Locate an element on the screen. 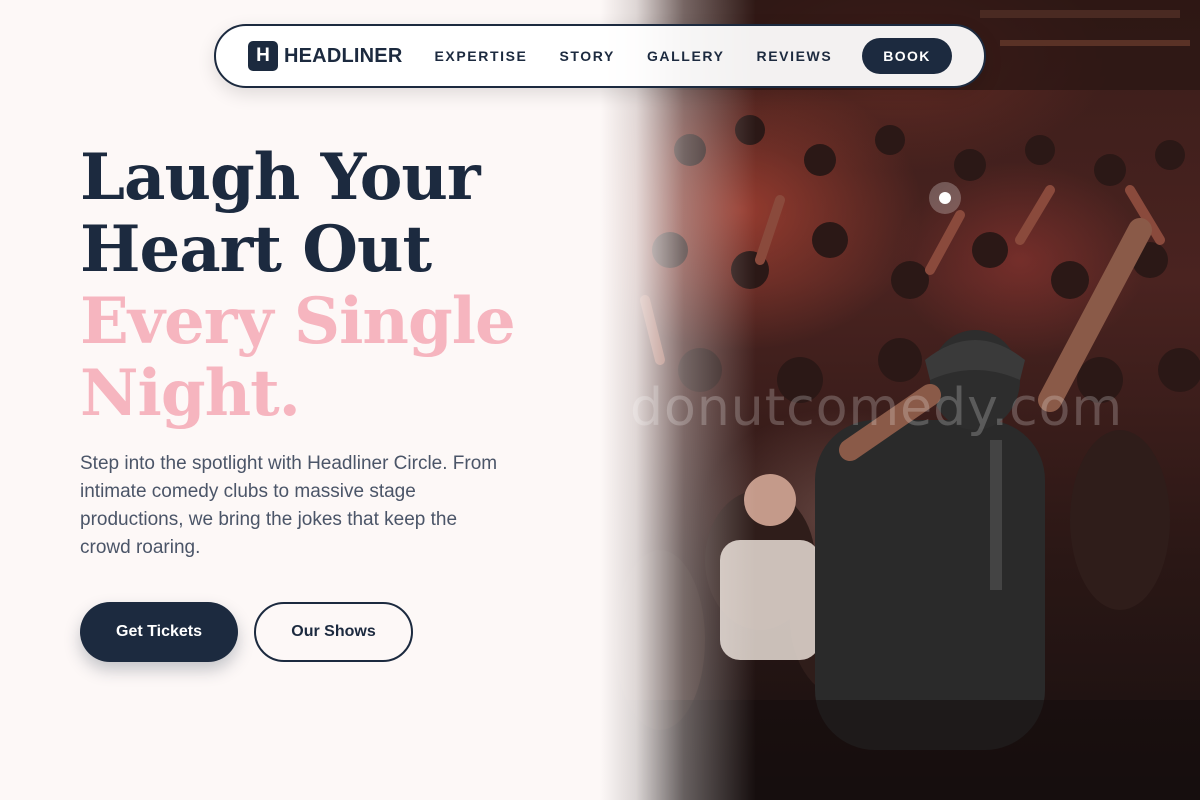 The height and width of the screenshot is (800, 1200). nav-link-story: STORY is located at coordinates (586, 56).